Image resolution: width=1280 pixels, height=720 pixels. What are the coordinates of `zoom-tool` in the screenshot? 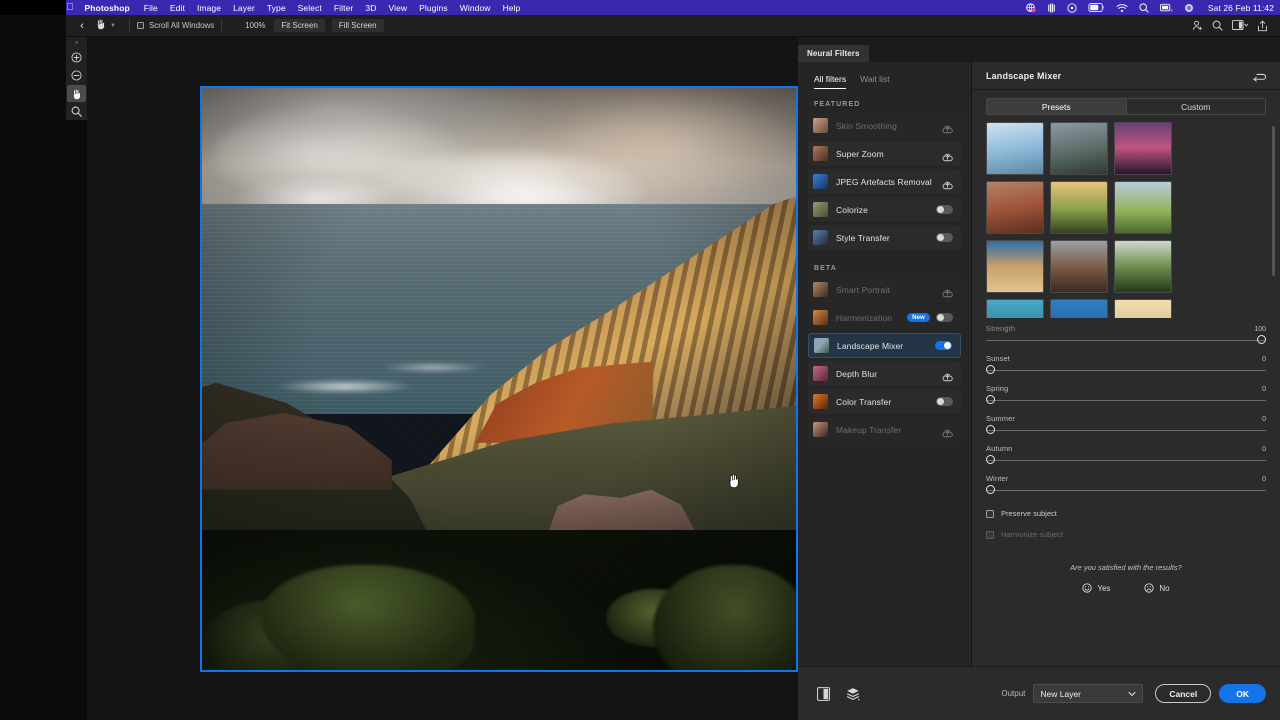 It's located at (76, 111).